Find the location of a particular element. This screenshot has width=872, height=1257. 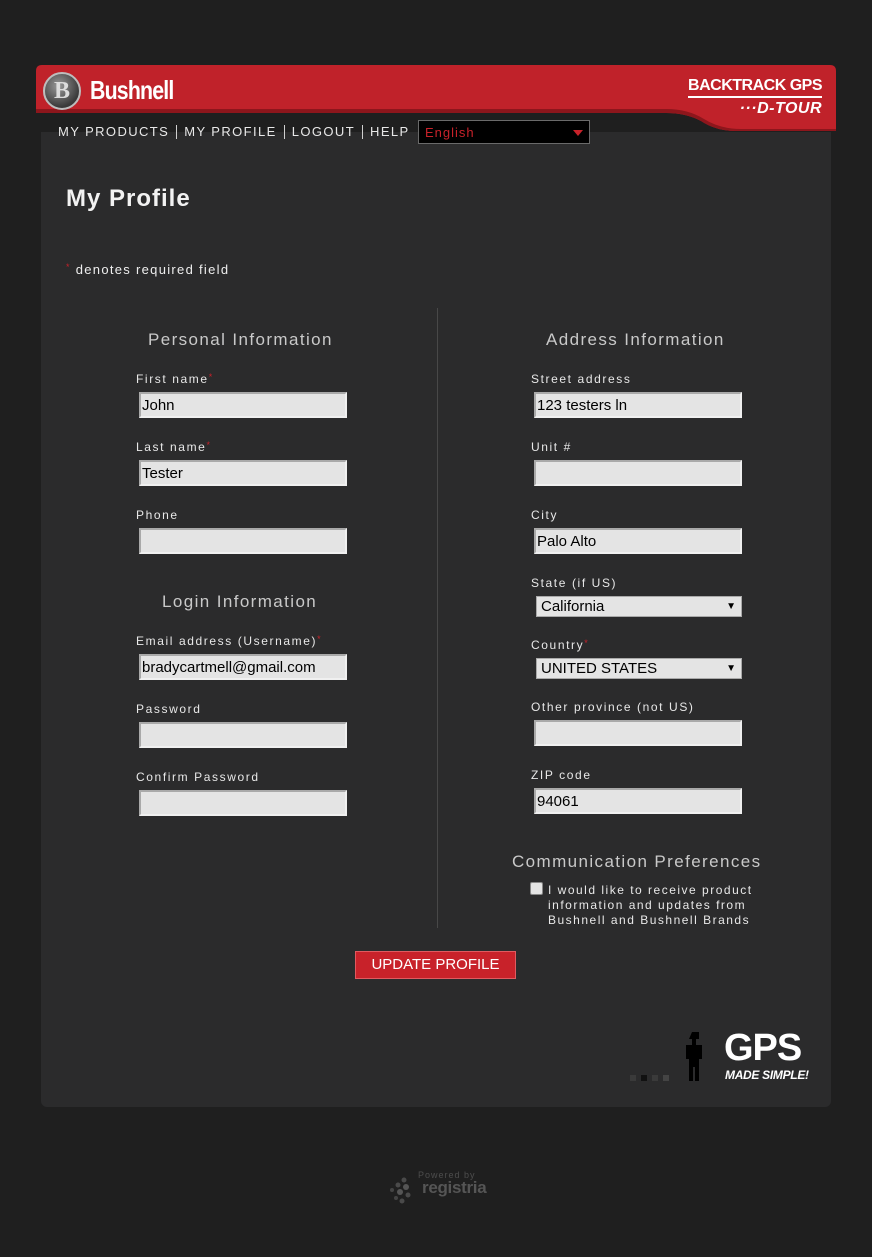

street-field is located at coordinates (638, 405).